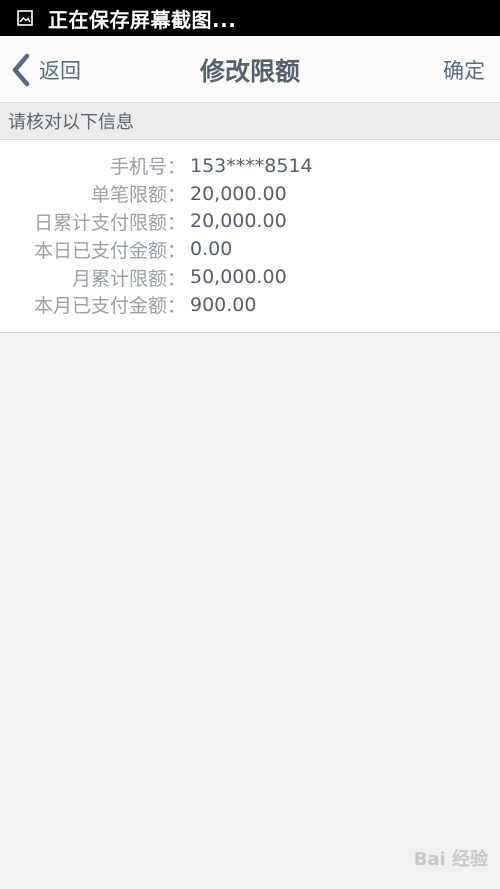  I want to click on info-row-phone: 手机号： 153****8514, so click(250, 166).